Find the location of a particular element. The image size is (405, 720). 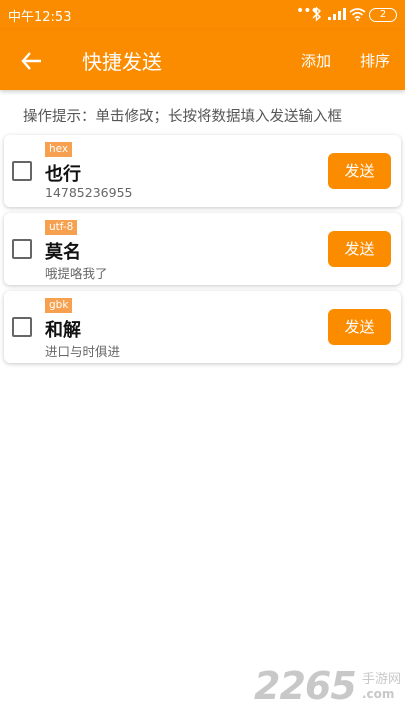

watermark-domain: .com is located at coordinates (378, 694).